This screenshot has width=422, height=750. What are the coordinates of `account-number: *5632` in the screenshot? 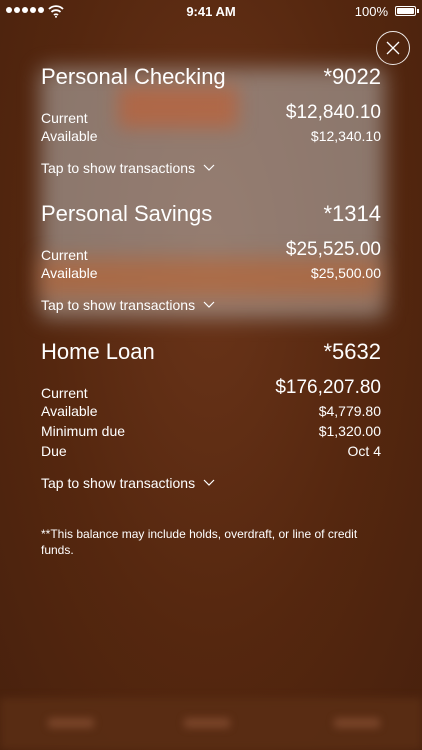 It's located at (352, 351).